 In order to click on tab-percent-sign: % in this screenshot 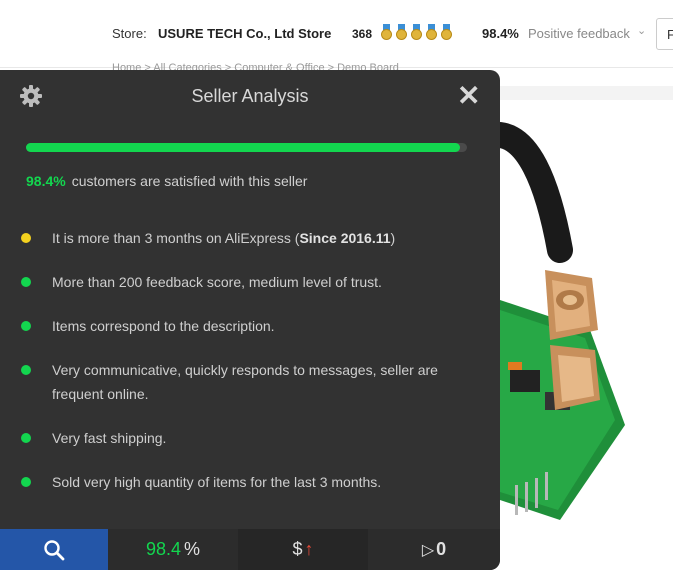, I will do `click(192, 549)`.